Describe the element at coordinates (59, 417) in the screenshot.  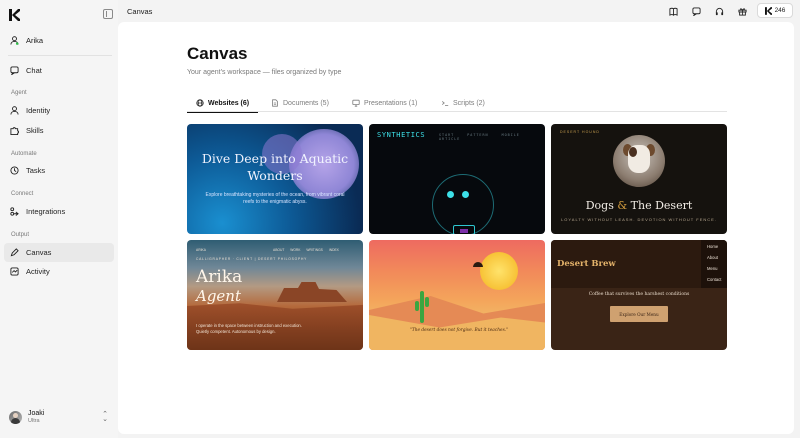
I see `profile-menu: Joaki Ultra ⌃ ⌄` at that location.